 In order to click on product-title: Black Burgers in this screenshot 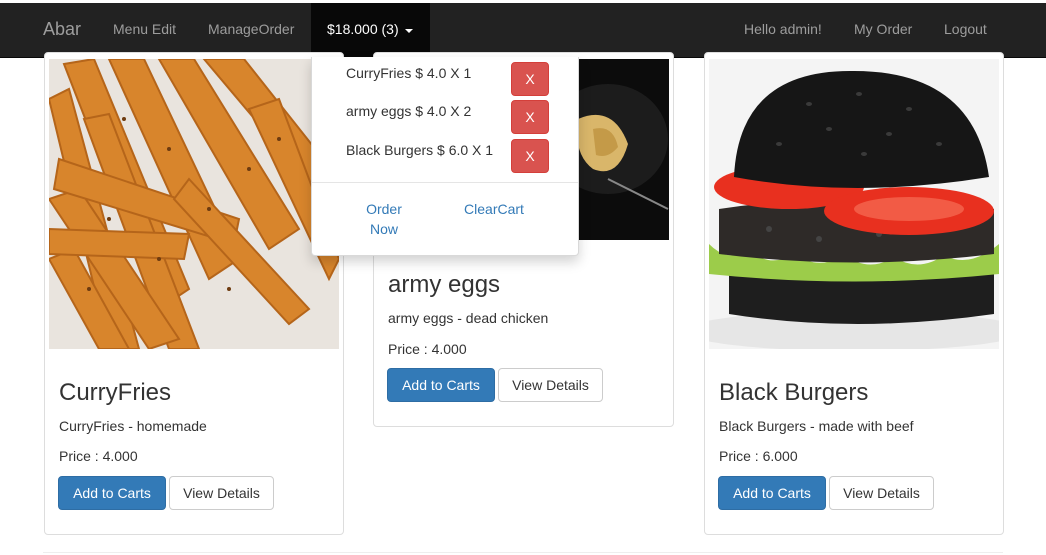, I will do `click(794, 392)`.